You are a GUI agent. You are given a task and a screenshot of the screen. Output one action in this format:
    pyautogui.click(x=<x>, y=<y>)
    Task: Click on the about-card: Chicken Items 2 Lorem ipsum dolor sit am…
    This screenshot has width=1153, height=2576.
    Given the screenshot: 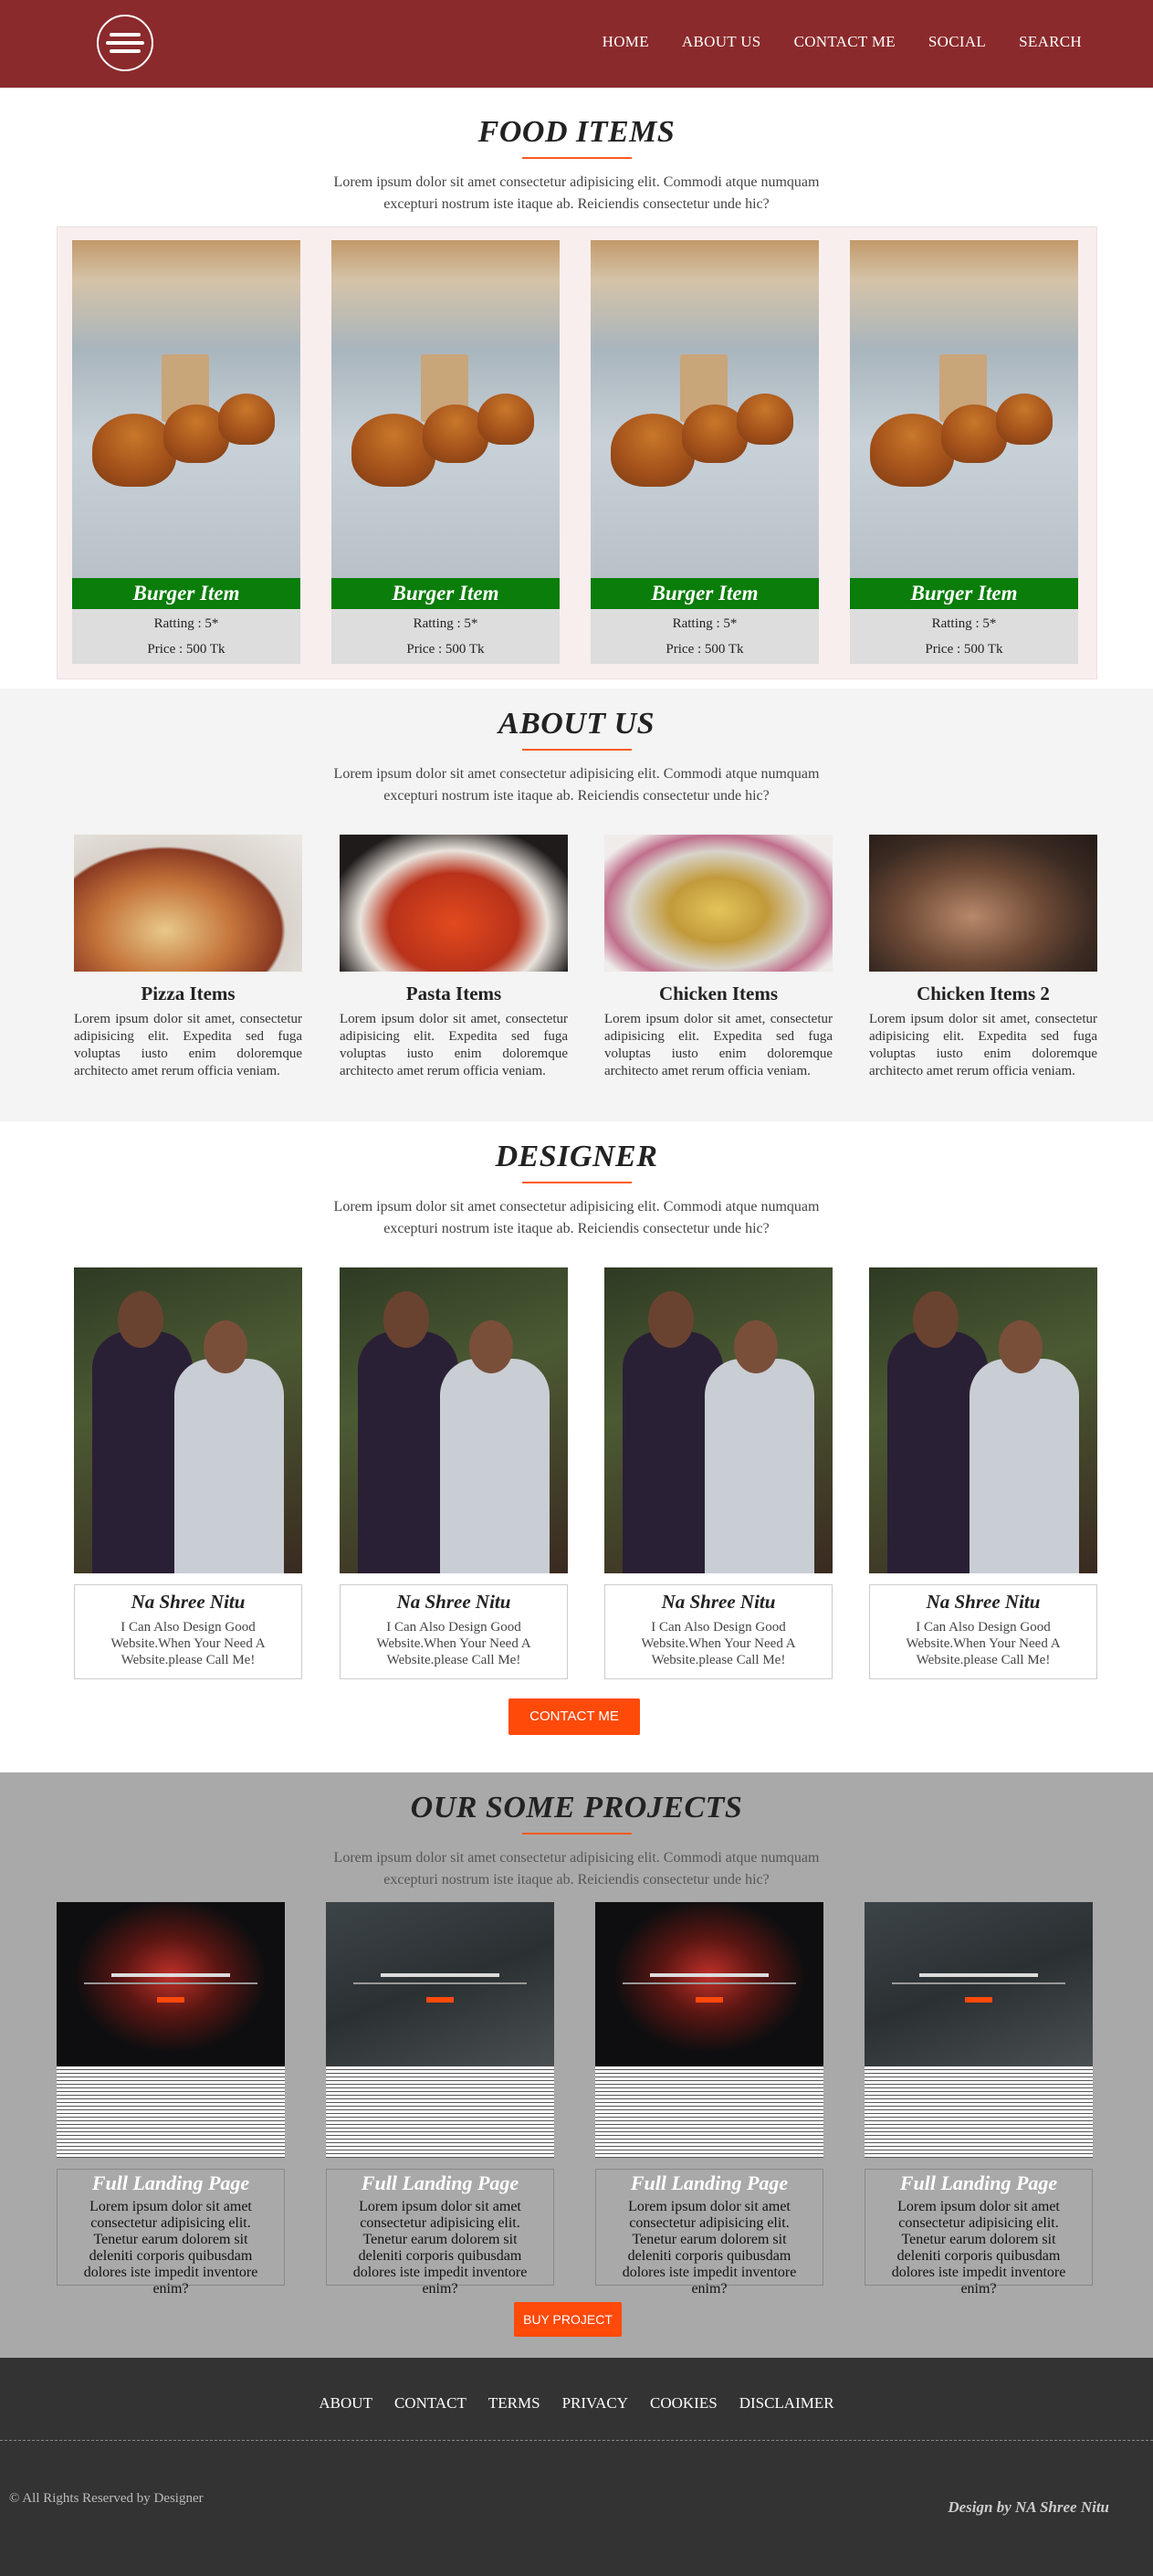 What is the action you would take?
    pyautogui.click(x=983, y=957)
    